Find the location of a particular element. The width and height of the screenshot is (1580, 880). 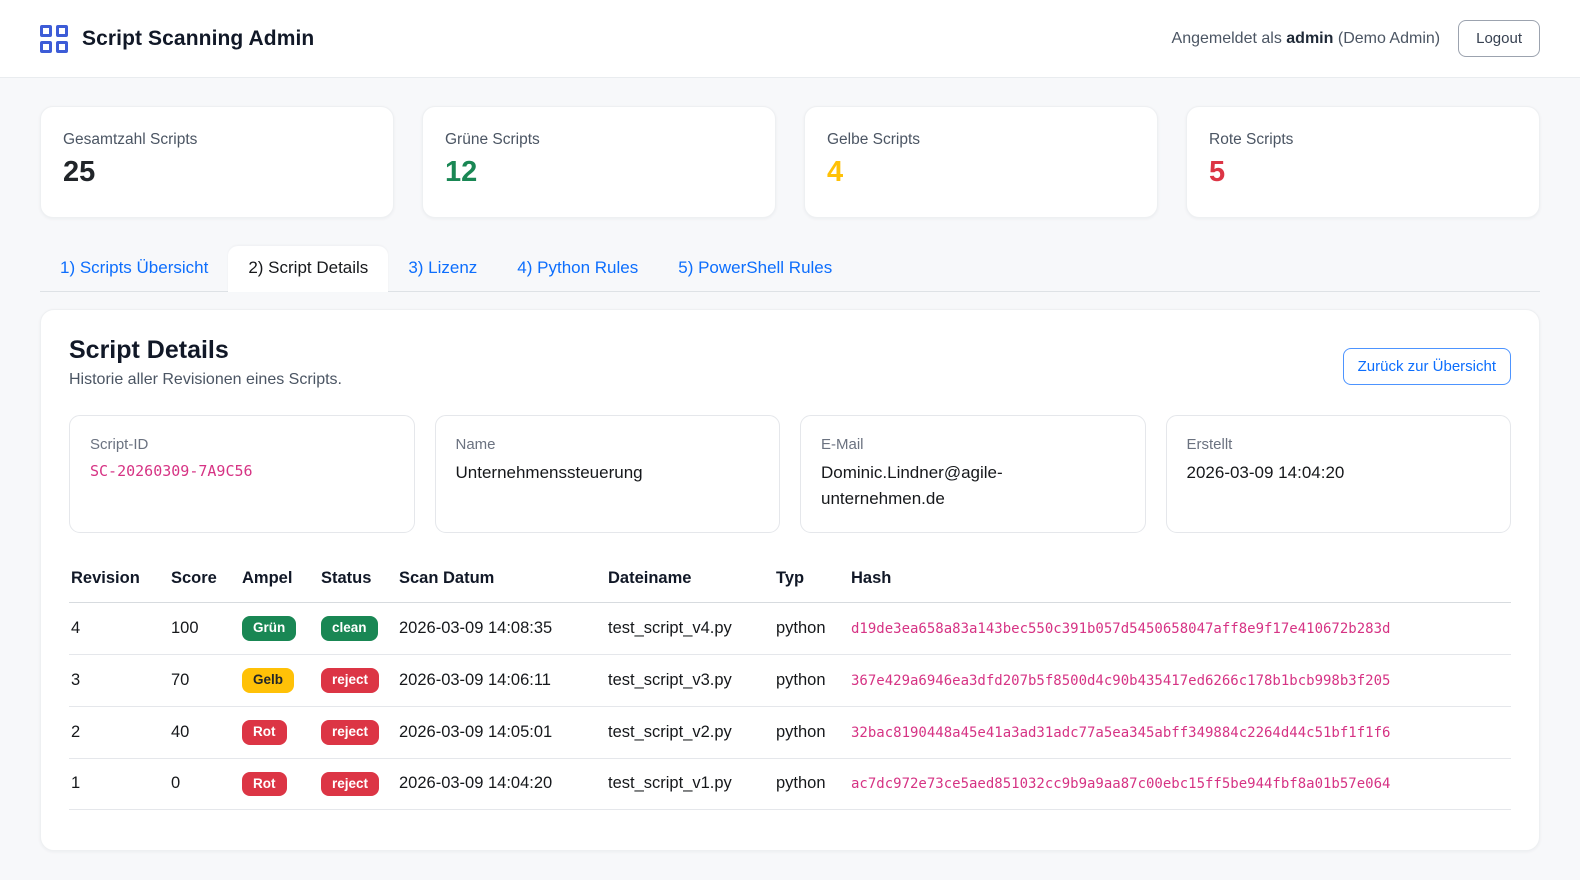

logged-in-prefix: Angemeldet als is located at coordinates (1226, 38).